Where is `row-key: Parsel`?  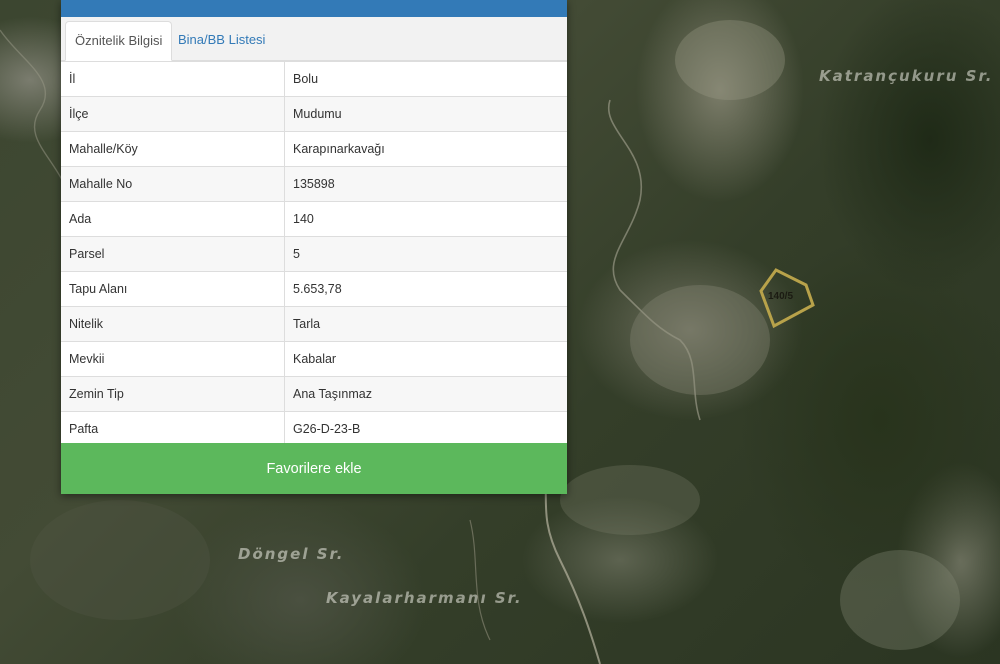 row-key: Parsel is located at coordinates (173, 254).